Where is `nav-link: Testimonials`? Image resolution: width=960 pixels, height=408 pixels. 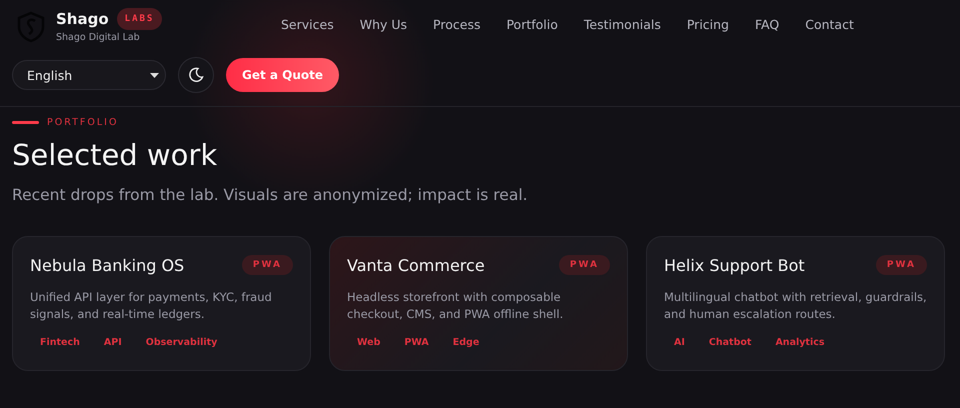 nav-link: Testimonials is located at coordinates (622, 24).